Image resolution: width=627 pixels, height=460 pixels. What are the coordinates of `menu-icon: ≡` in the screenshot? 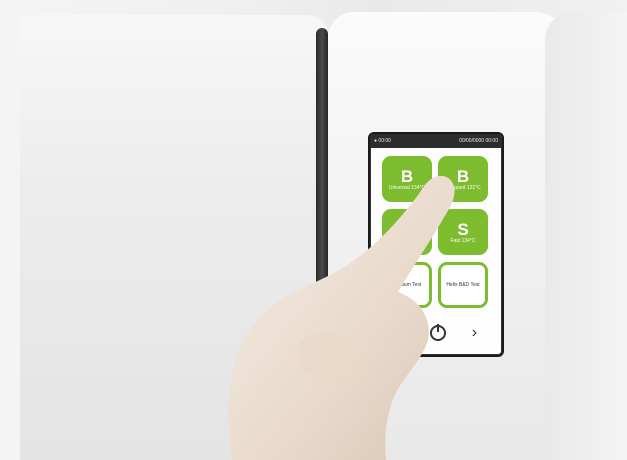 It's located at (399, 333).